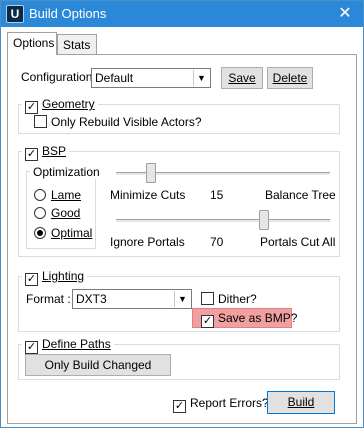 Image resolution: width=364 pixels, height=428 pixels. What do you see at coordinates (72, 233) in the screenshot?
I see `radio-optimal-label: Optimal` at bounding box center [72, 233].